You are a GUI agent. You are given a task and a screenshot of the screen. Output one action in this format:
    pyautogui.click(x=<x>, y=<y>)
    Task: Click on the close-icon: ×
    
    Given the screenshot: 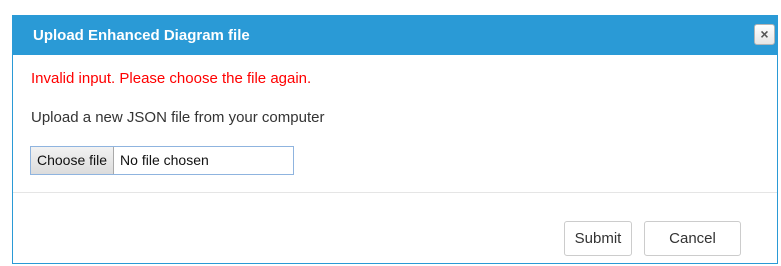 What is the action you would take?
    pyautogui.click(x=764, y=34)
    